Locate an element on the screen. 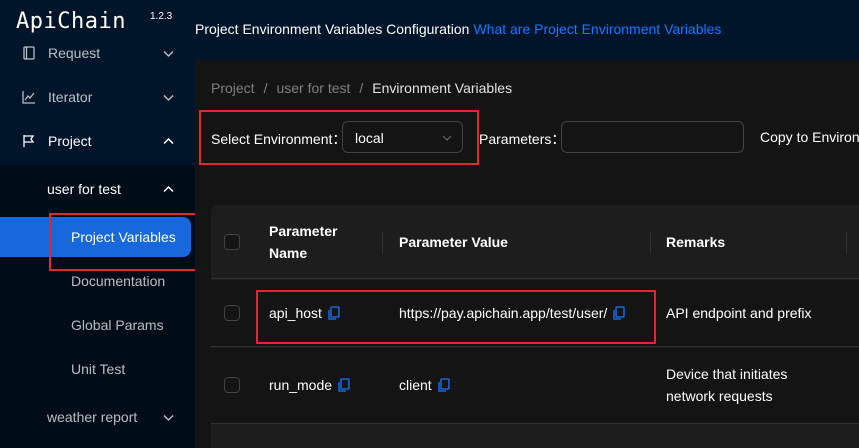 The image size is (859, 448). column-header-remarks: Remarks is located at coordinates (696, 242).